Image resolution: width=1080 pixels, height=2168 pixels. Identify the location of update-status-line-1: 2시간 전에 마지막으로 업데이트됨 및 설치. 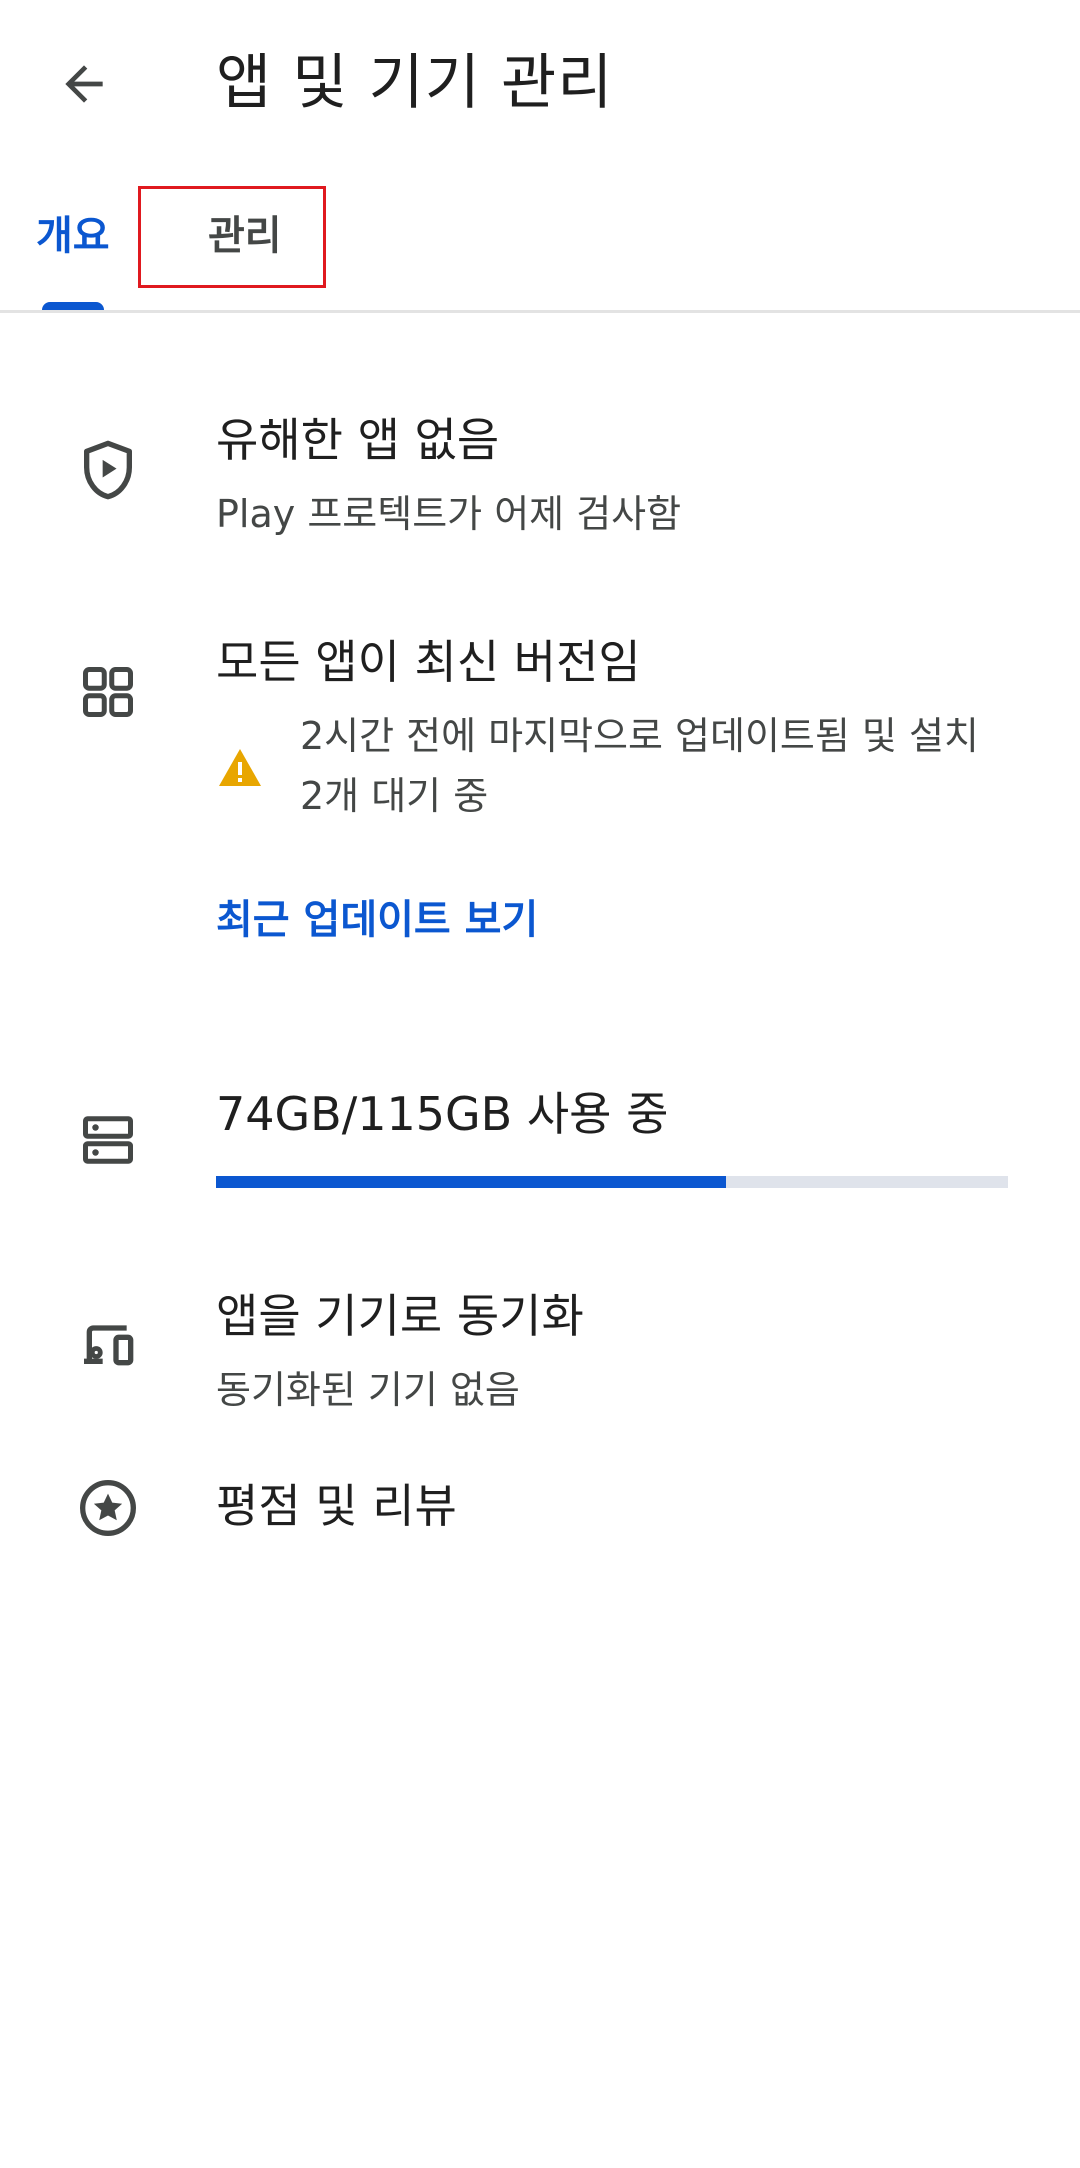
(639, 736).